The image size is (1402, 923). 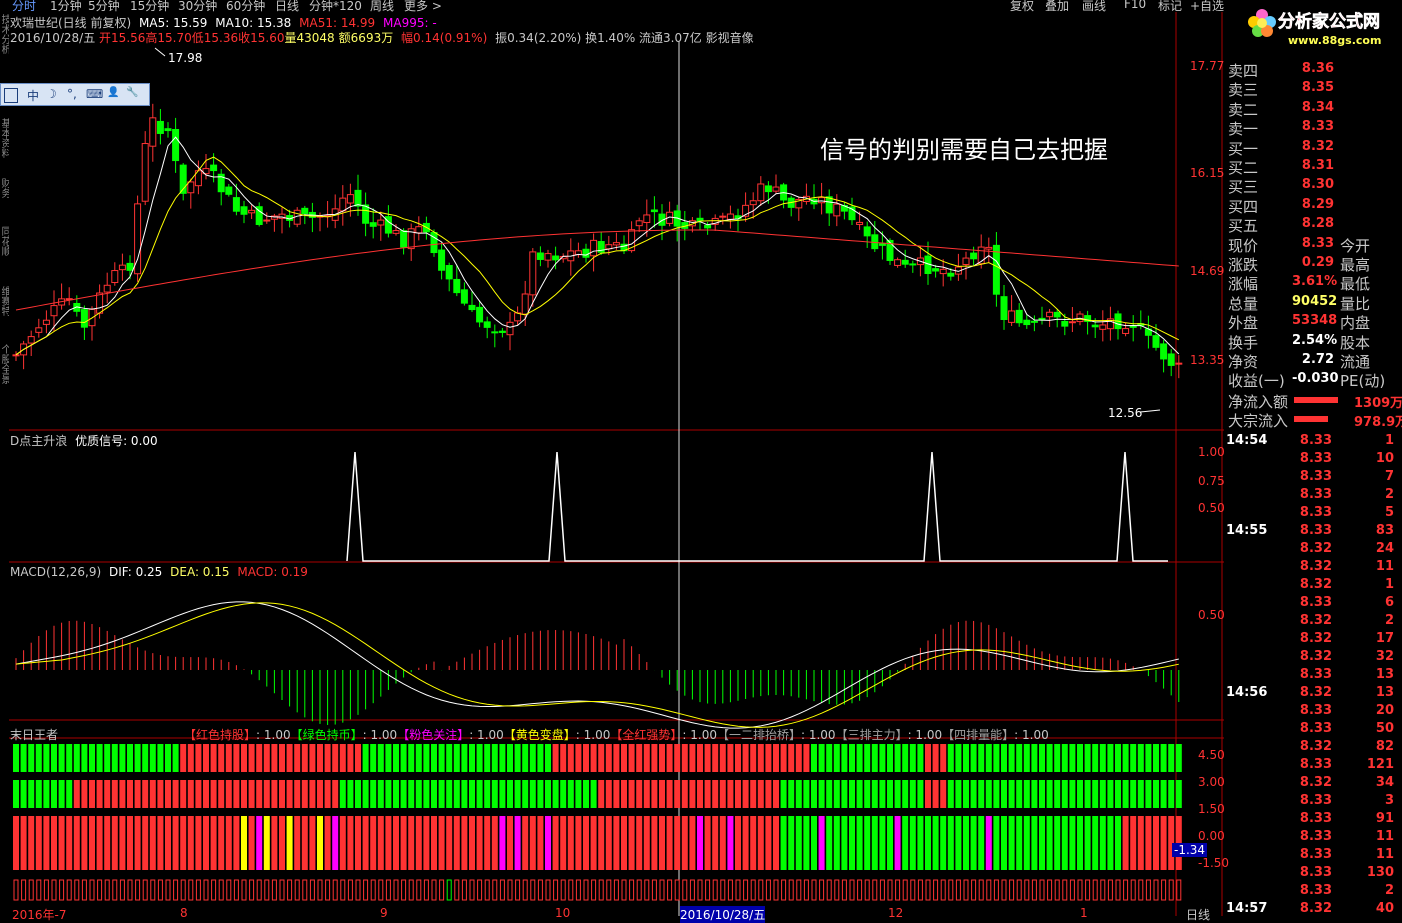 I want to click on toolbar-tab-4: 30分钟, so click(x=197, y=6).